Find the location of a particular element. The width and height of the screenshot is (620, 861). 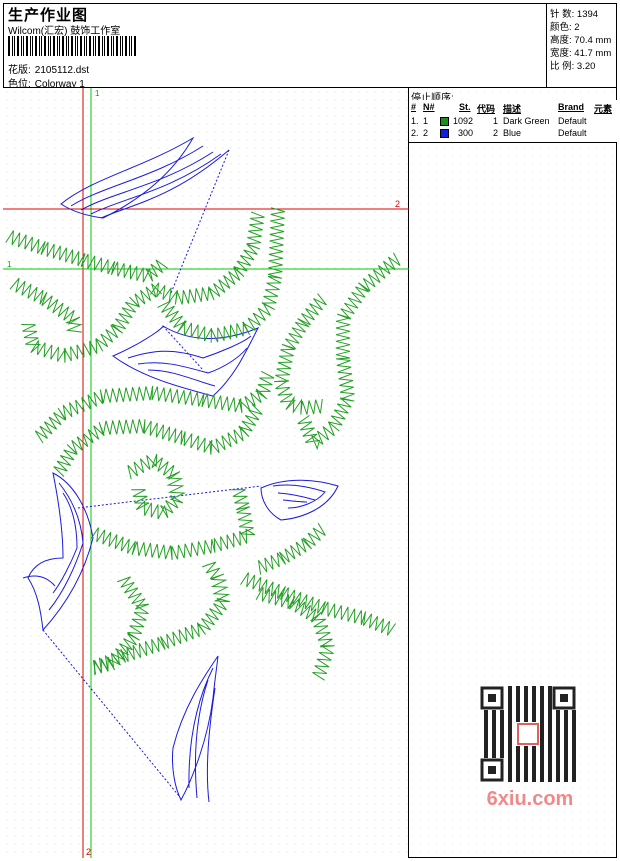

row-num: 2. is located at coordinates (415, 133).